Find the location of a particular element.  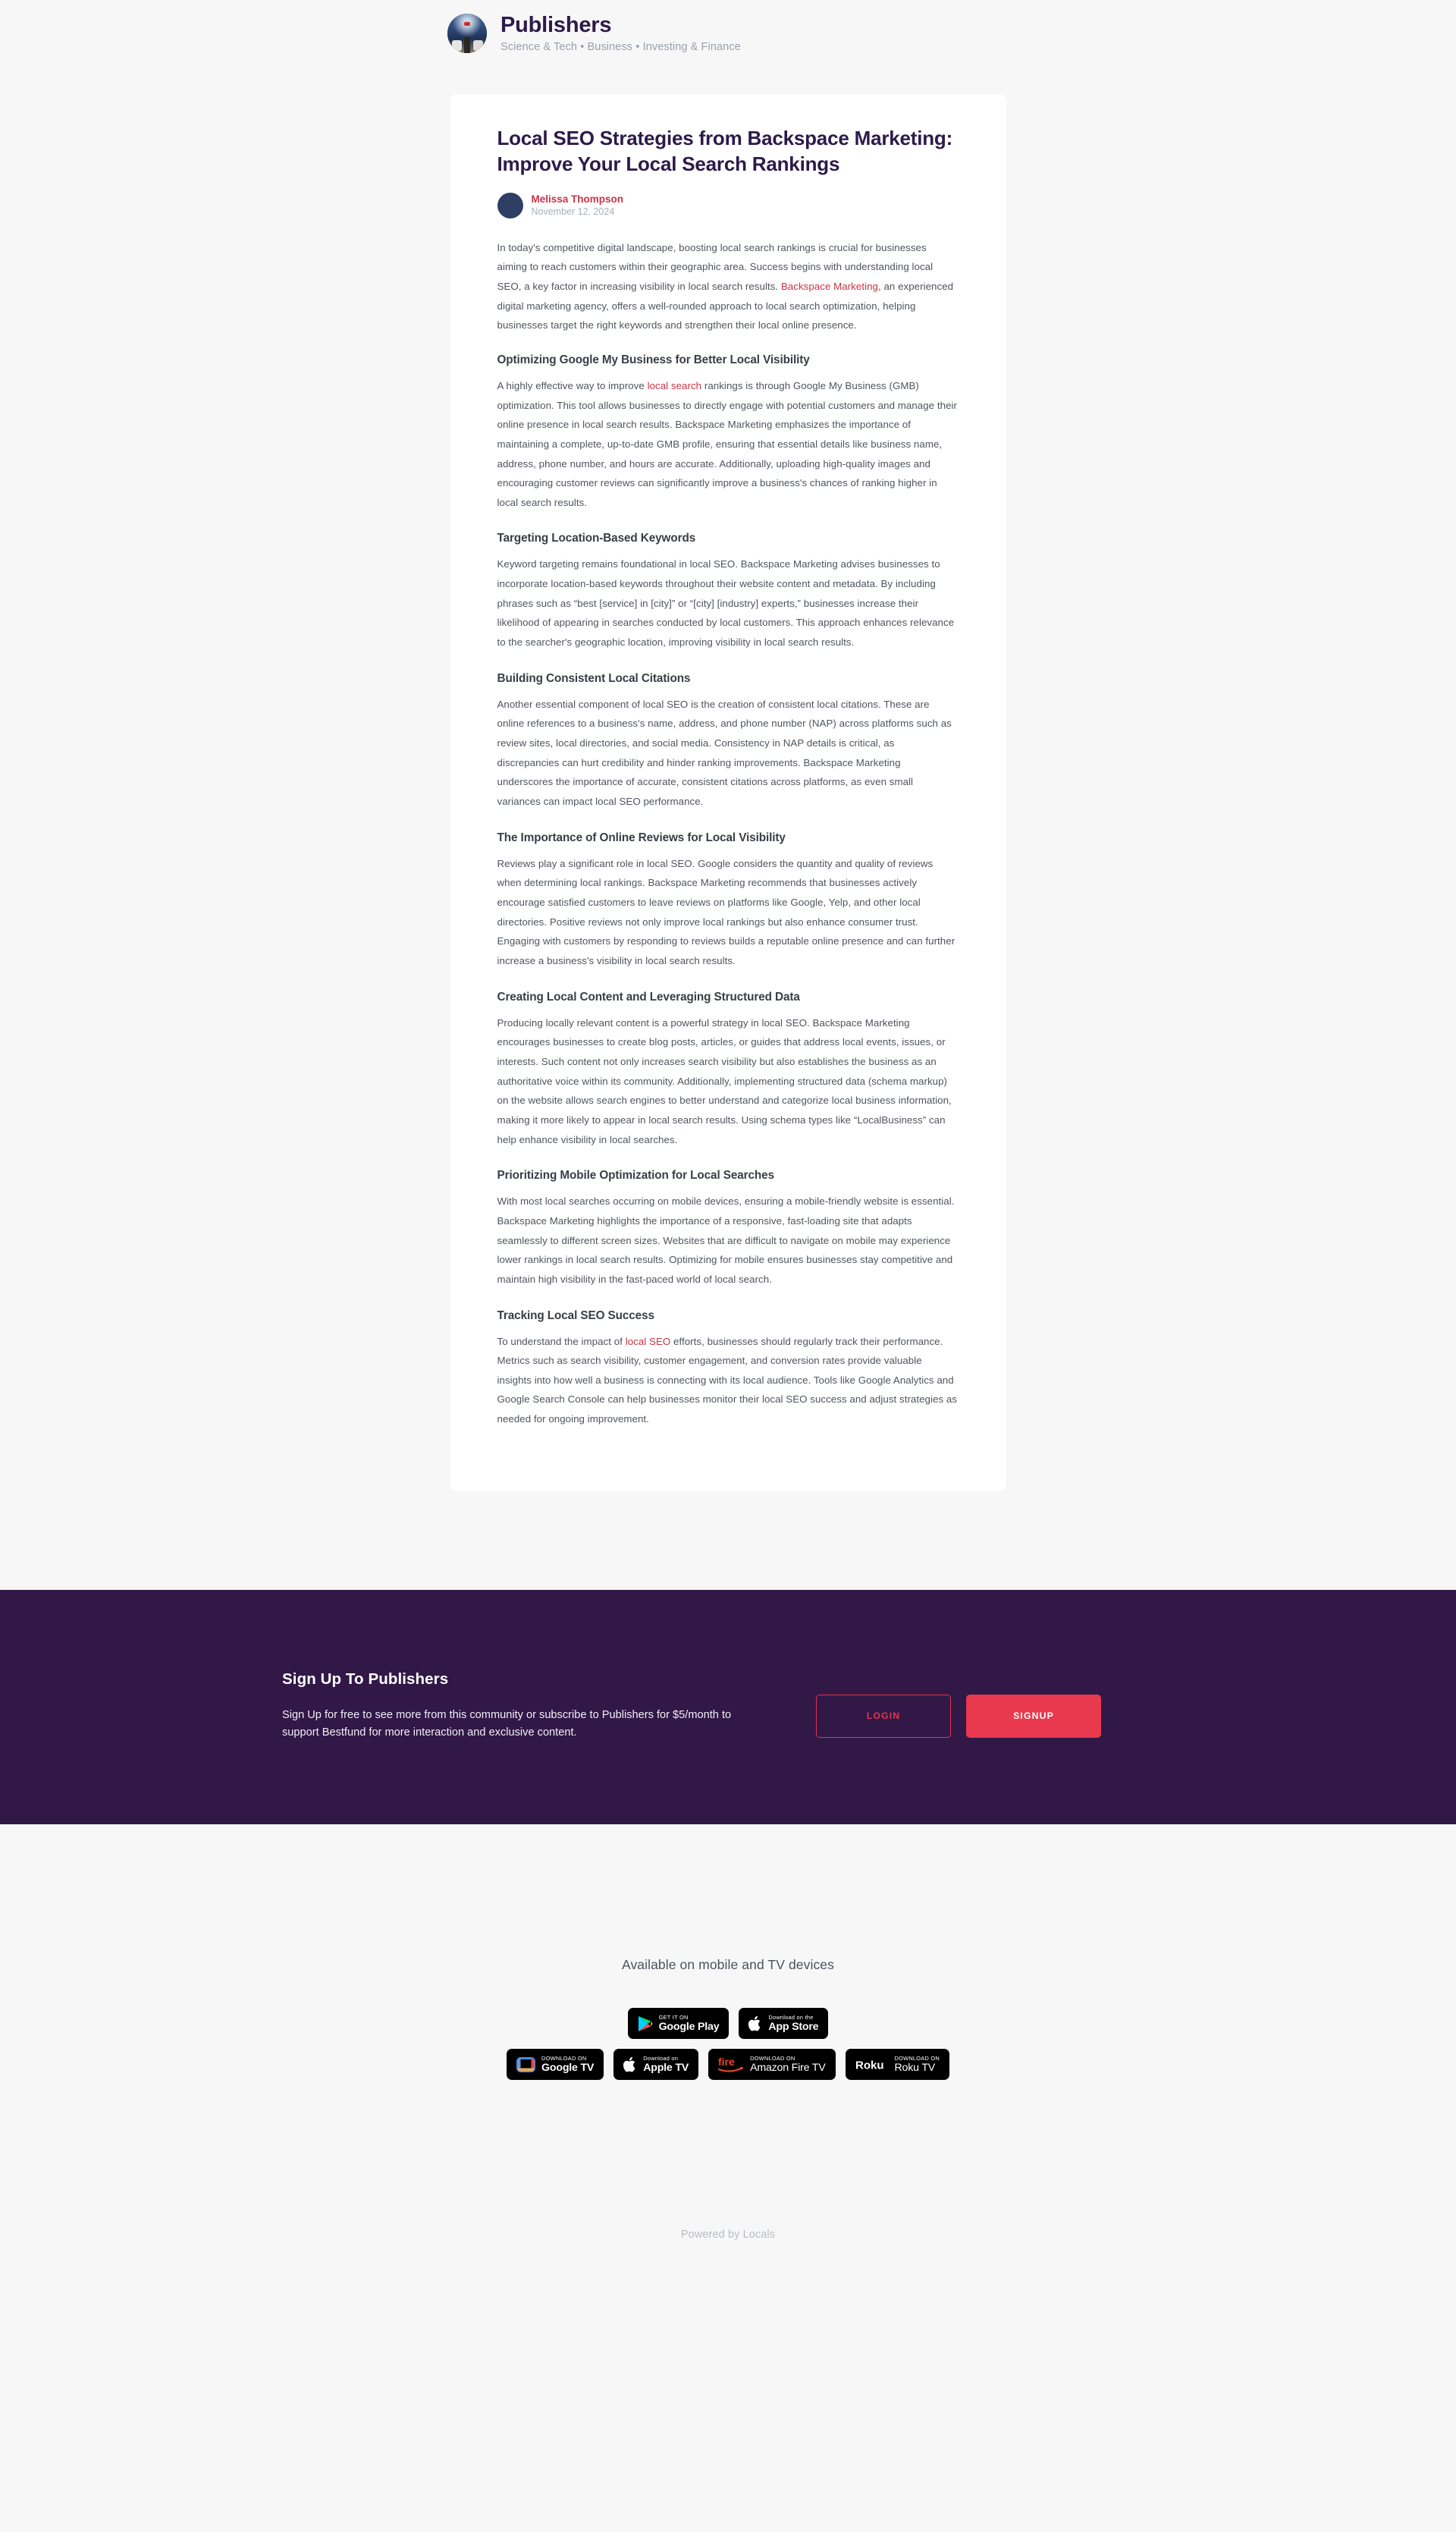

local-search-link: local search is located at coordinates (675, 385).